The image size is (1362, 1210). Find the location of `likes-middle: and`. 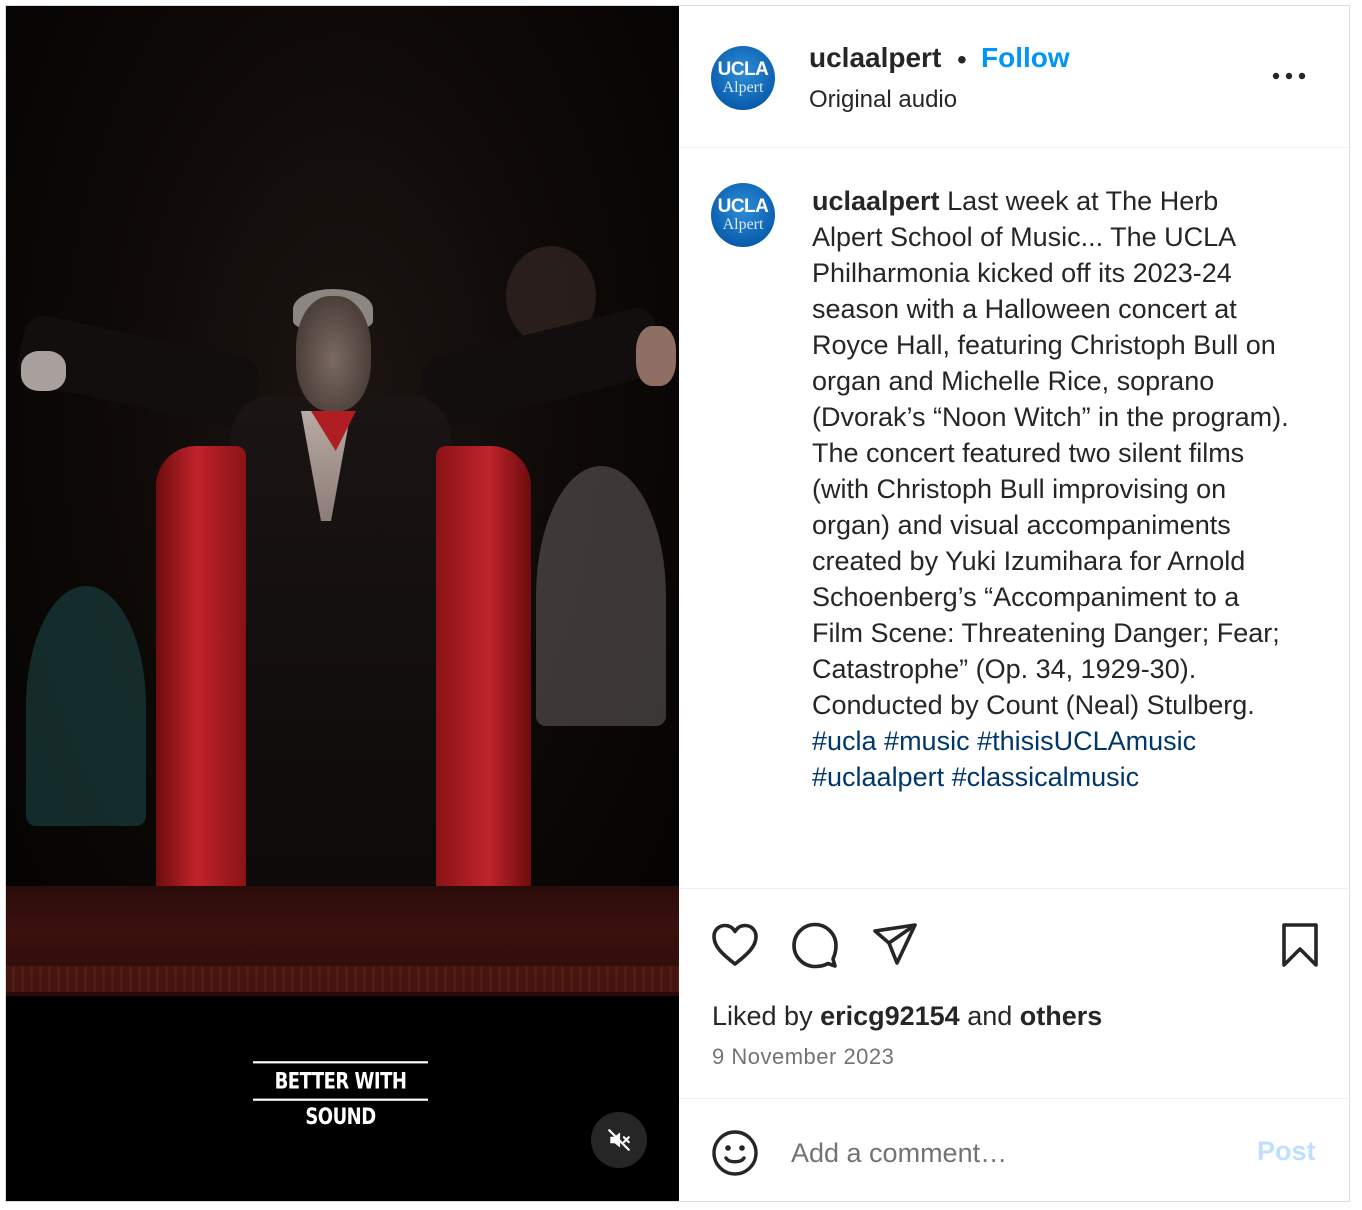

likes-middle: and is located at coordinates (989, 1016).